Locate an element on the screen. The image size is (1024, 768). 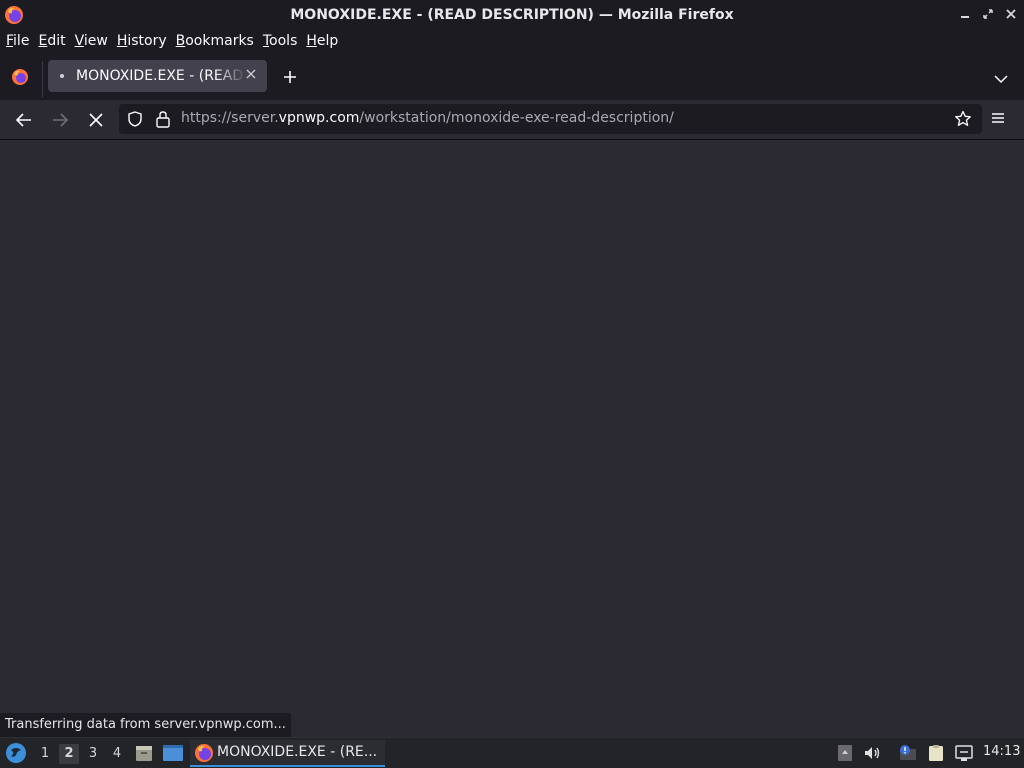
plus-icon is located at coordinates (290, 77).